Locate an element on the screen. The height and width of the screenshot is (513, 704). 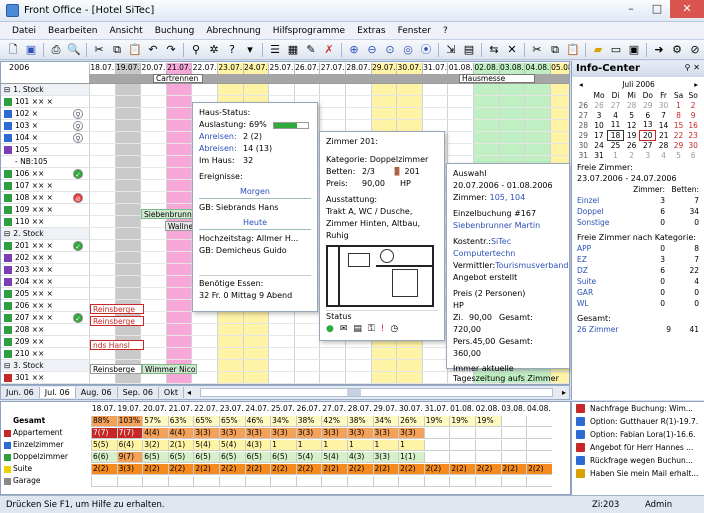
paste-icon: 📋 is located at coordinates (135, 50).